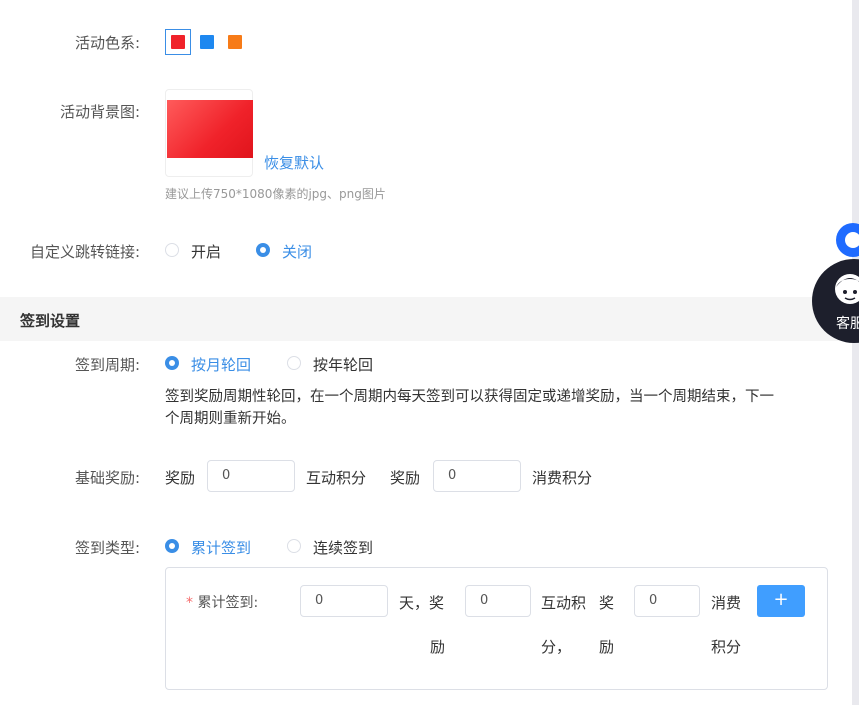 The width and height of the screenshot is (859, 705). Describe the element at coordinates (498, 601) in the screenshot. I see `rule-interact-input: 0` at that location.